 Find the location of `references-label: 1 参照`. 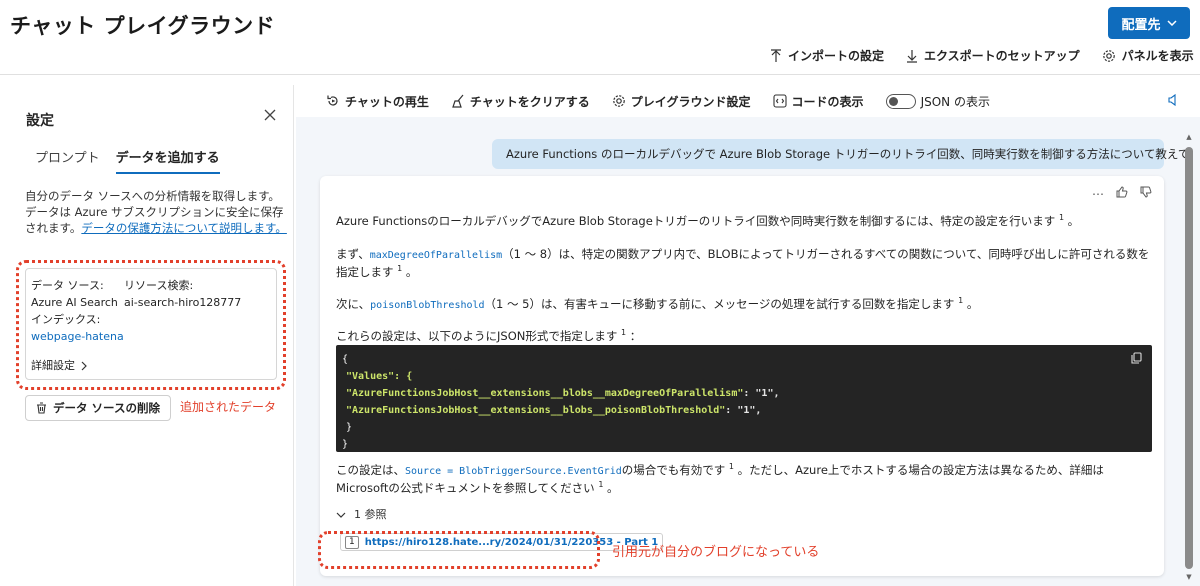

references-label: 1 参照 is located at coordinates (370, 514).